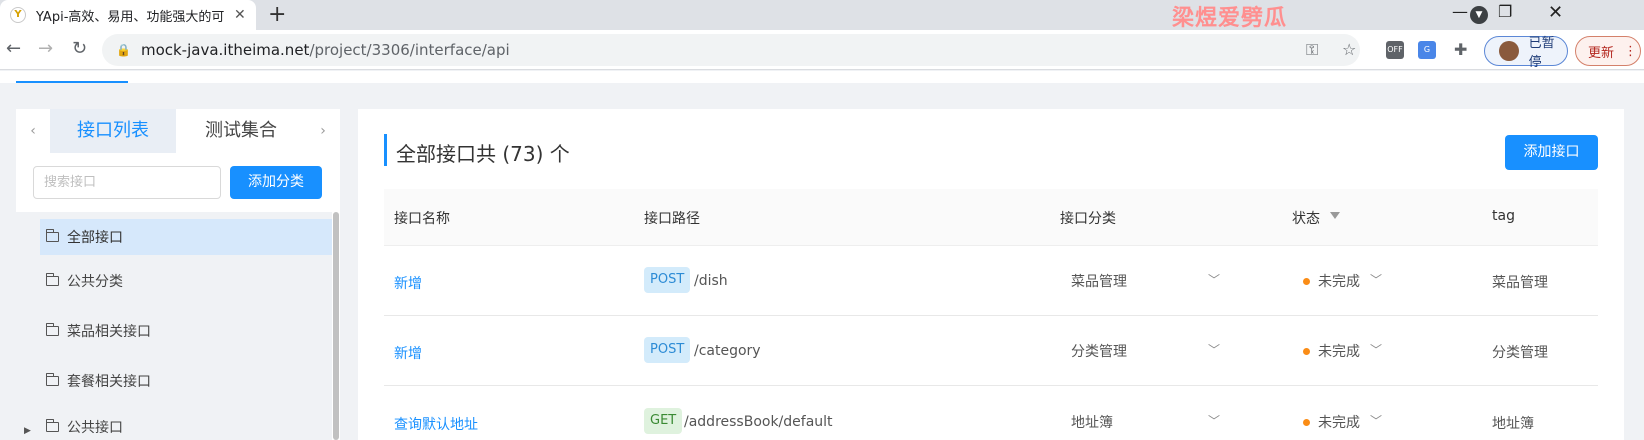 This screenshot has height=440, width=1644. Describe the element at coordinates (186, 426) in the screenshot. I see `category-item-common: 公共接口` at that location.